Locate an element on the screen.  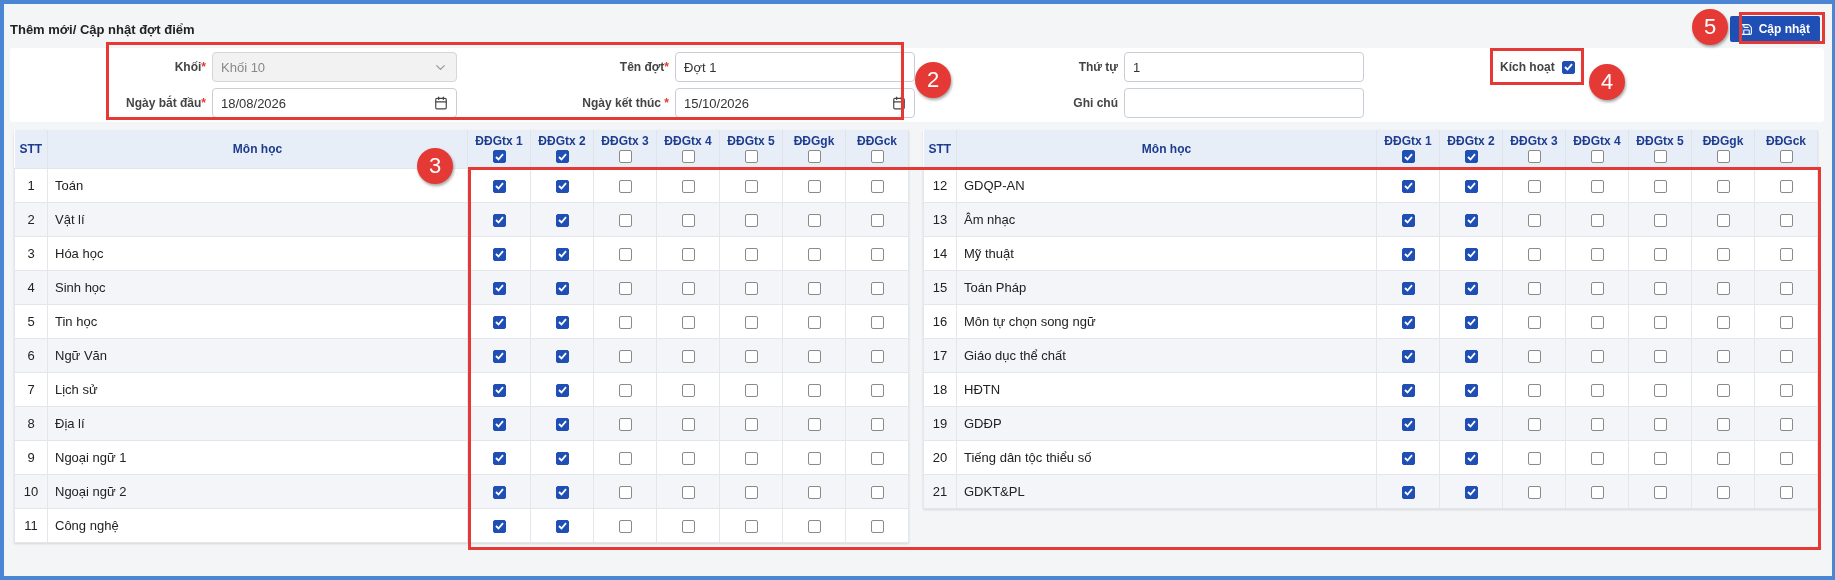
input-field: Đợt 1 is located at coordinates (795, 67).